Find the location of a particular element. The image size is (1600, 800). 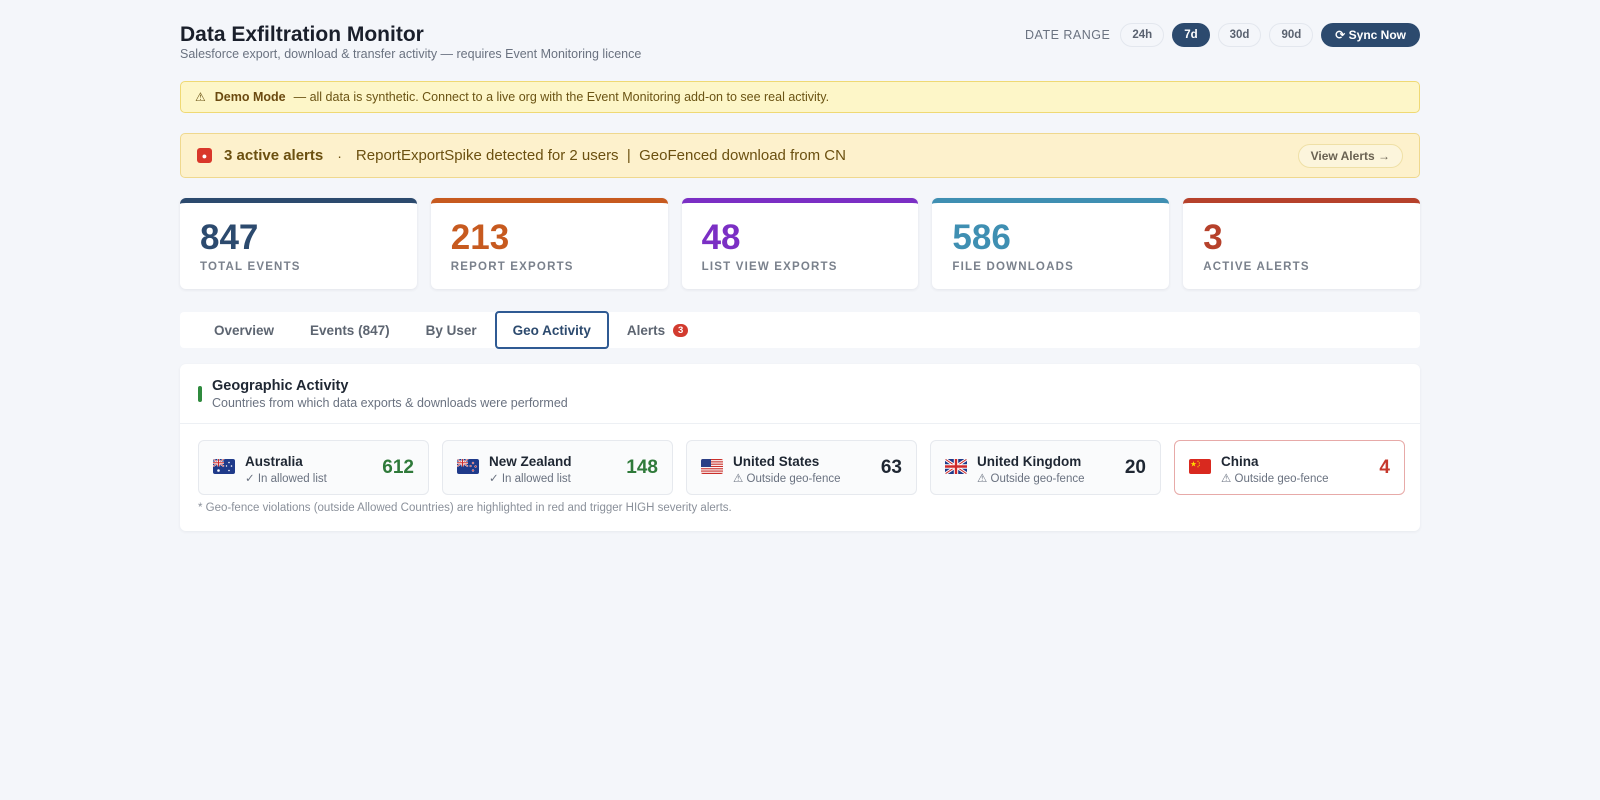

demo-mode-title: Demo Mode is located at coordinates (250, 97).